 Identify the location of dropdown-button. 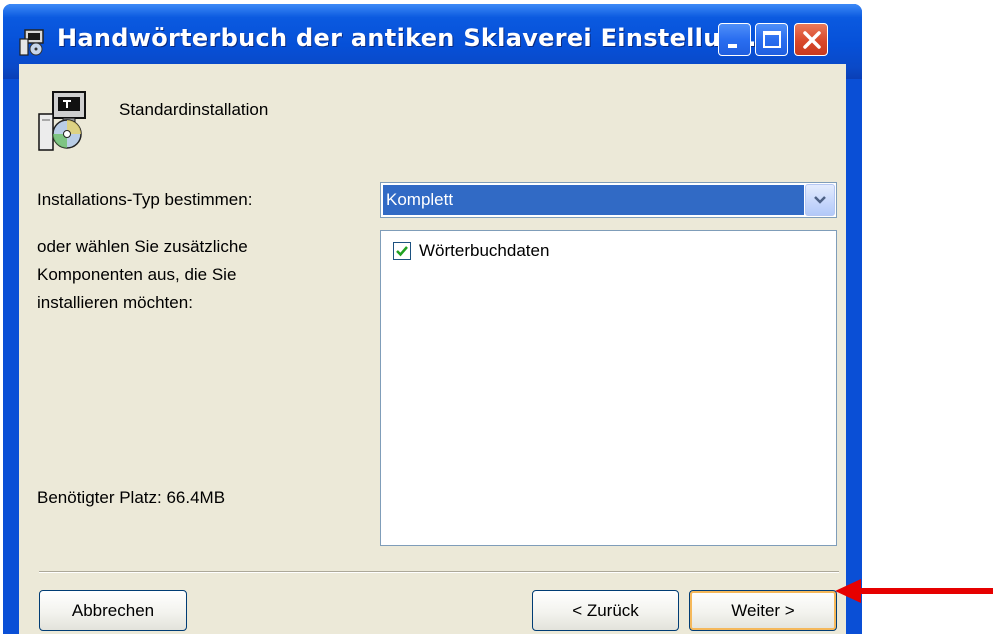
(820, 200).